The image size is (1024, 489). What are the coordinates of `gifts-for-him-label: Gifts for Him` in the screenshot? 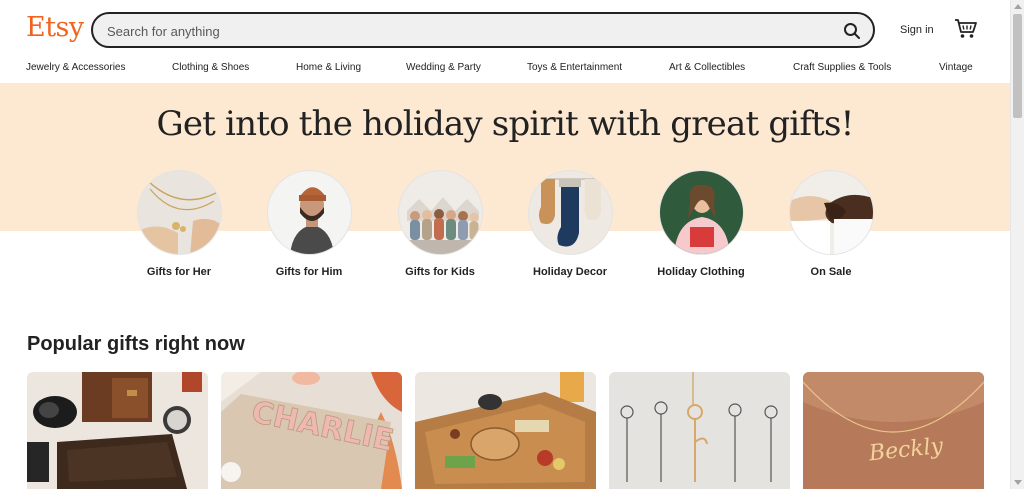 It's located at (309, 272).